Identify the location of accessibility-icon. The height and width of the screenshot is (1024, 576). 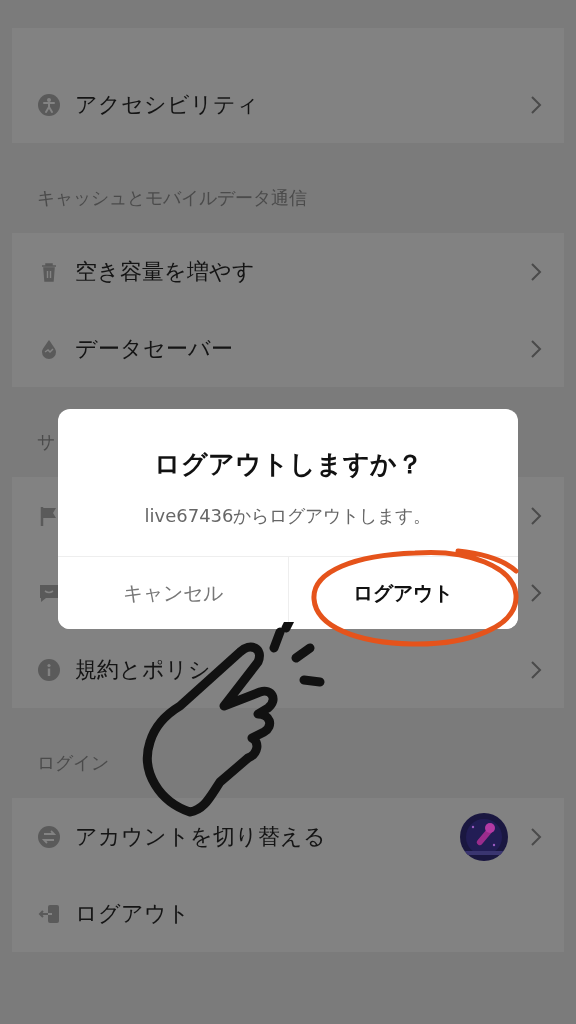
(49, 104).